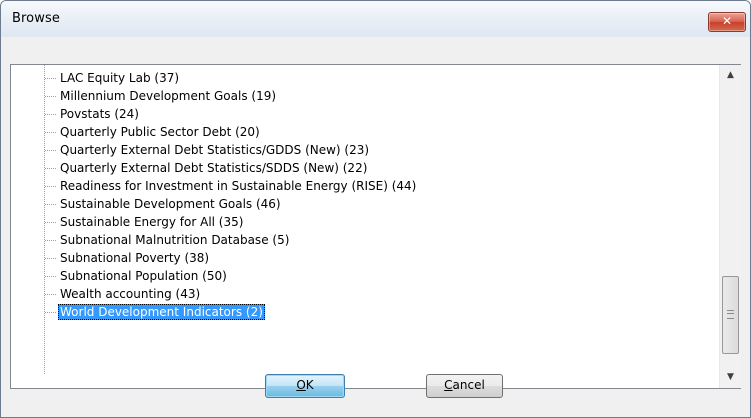 The width and height of the screenshot is (751, 418). I want to click on grip-icon, so click(730, 314).